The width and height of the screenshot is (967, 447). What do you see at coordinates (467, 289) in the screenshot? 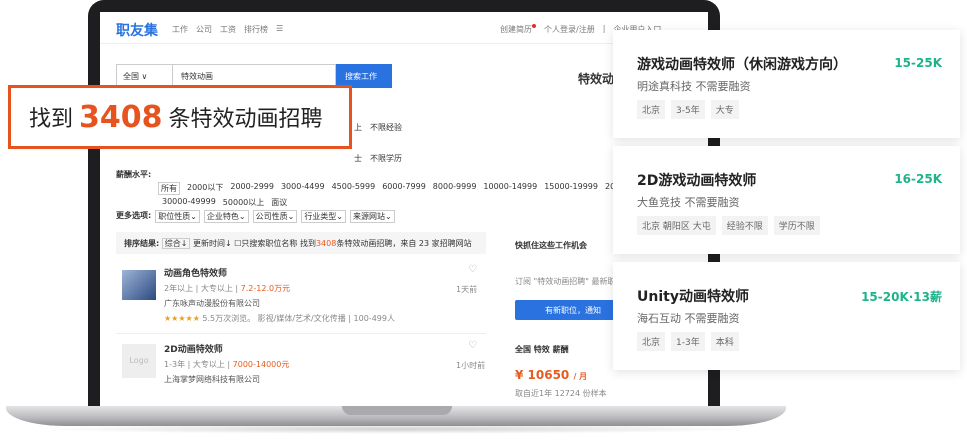
I see `job-time: 1天前` at bounding box center [467, 289].